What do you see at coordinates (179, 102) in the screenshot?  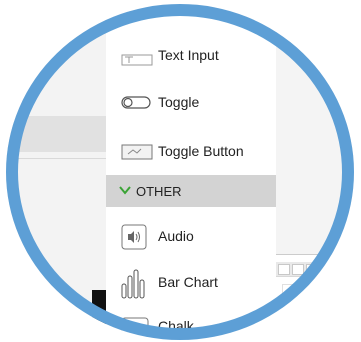 I see `component-label: Toggle` at bounding box center [179, 102].